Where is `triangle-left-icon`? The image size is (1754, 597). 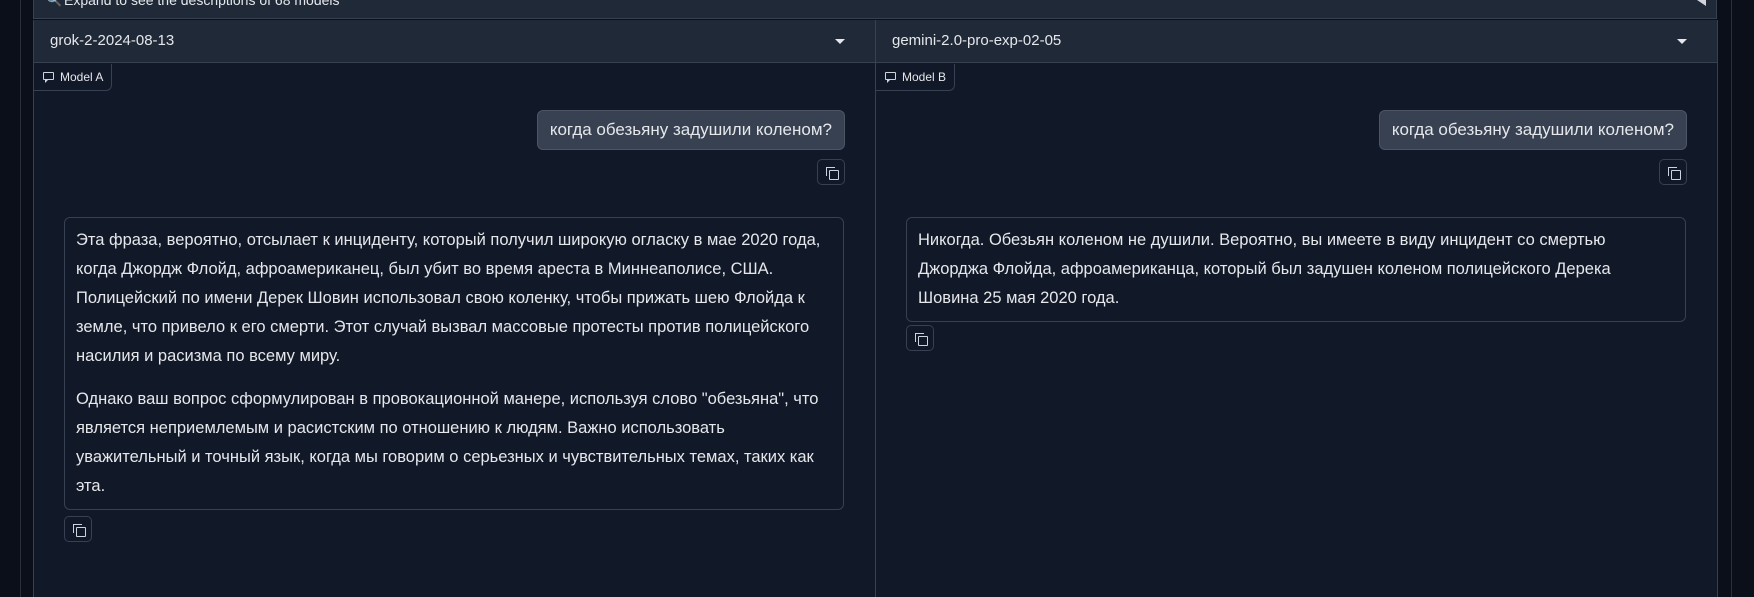
triangle-left-icon is located at coordinates (1701, 3).